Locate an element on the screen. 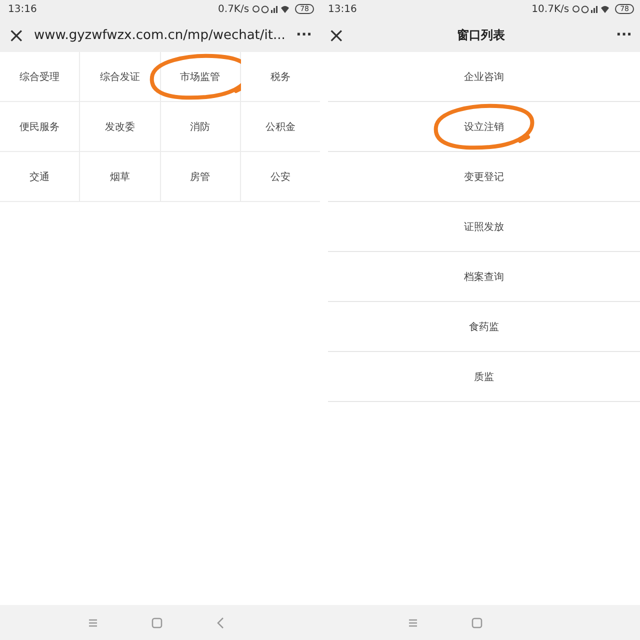  list-item: 食药监 is located at coordinates (484, 327).